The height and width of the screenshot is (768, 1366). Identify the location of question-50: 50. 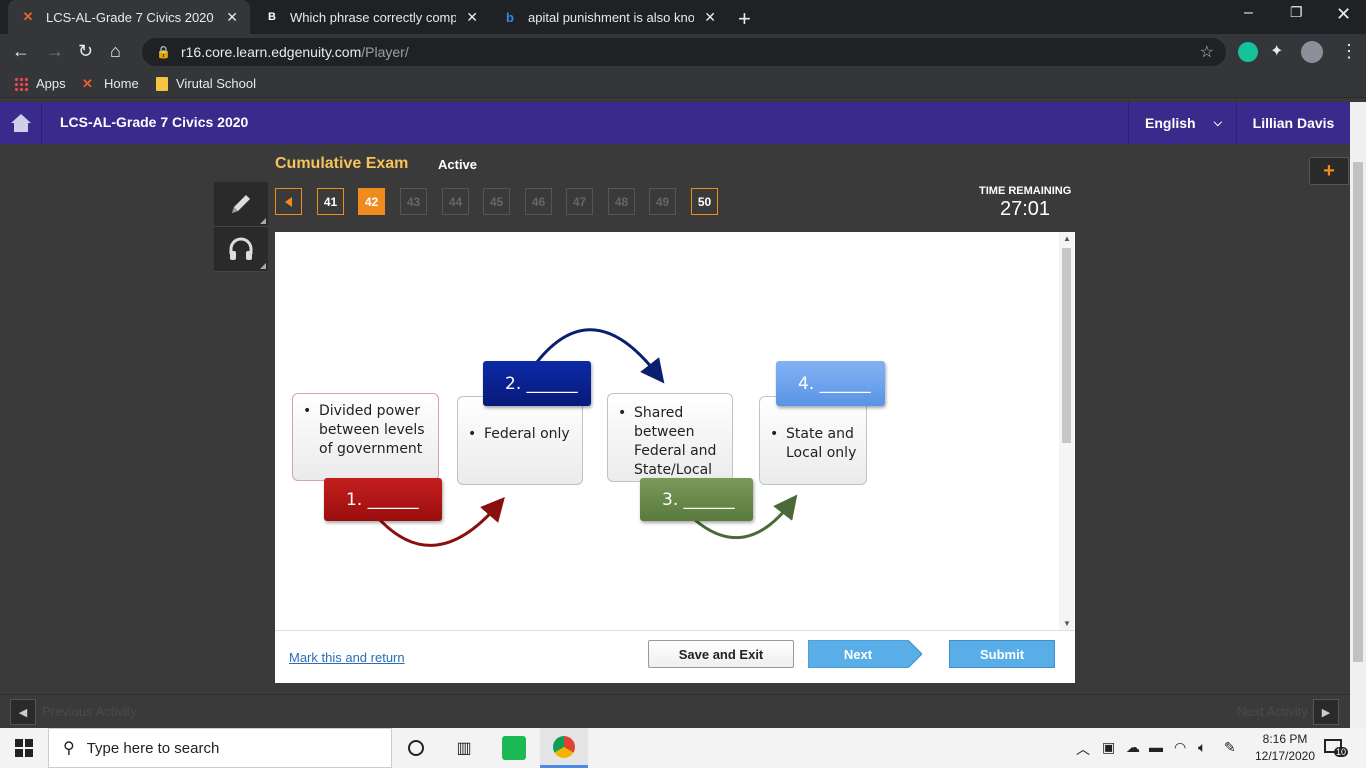
(704, 201).